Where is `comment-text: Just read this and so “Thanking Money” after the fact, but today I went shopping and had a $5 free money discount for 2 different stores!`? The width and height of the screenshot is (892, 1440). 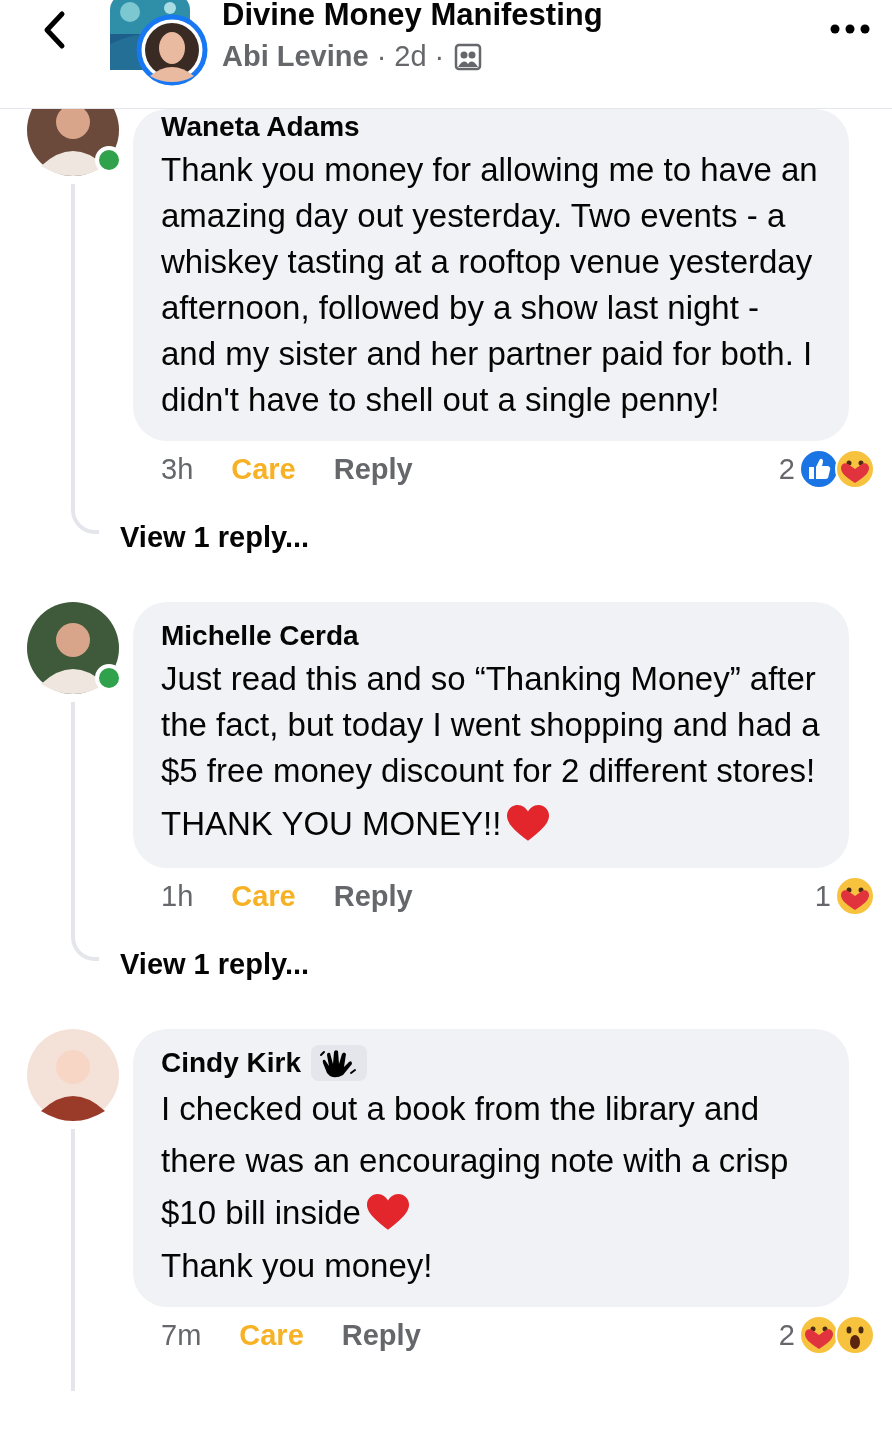 comment-text: Just read this and so “Thanking Money” after the fact, but today I went shopping and had a $5 free money discount for 2 different stores! is located at coordinates (491, 725).